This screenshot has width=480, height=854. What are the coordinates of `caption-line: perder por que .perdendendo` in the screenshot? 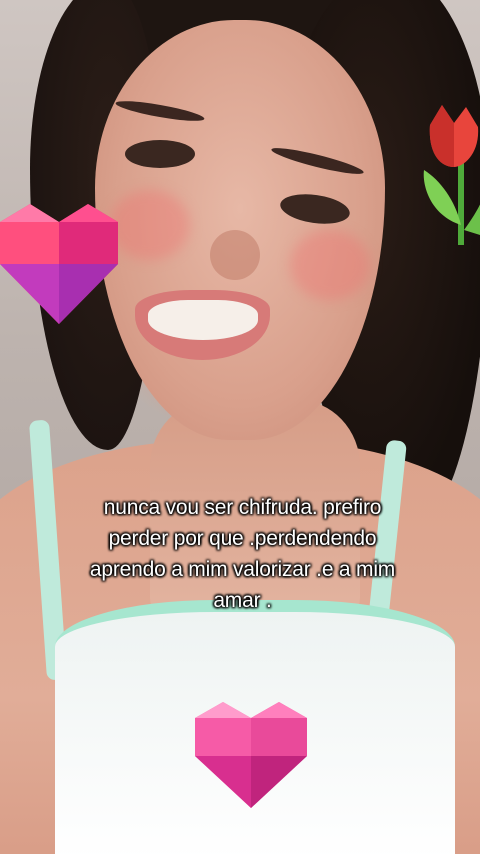 It's located at (242, 538).